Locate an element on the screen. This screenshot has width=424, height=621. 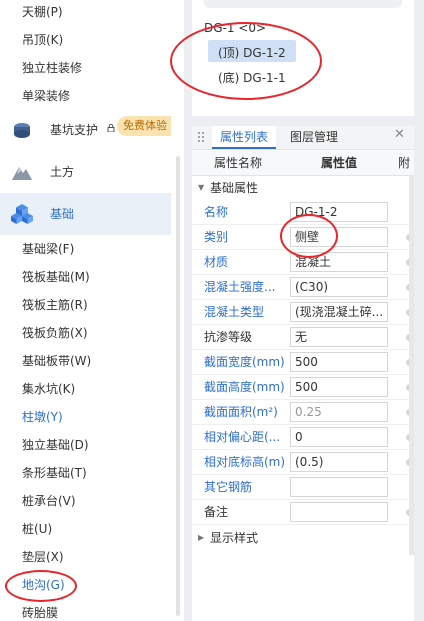
sidebar-item-foundation-strip: 基础板带(W) is located at coordinates (85, 361).